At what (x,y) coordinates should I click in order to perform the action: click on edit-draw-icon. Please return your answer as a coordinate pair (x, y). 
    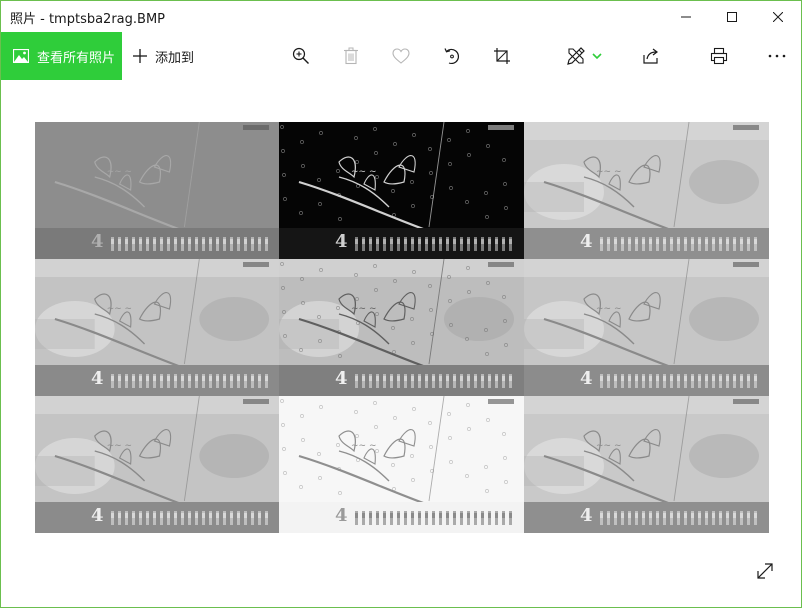
    Looking at the image, I should click on (576, 56).